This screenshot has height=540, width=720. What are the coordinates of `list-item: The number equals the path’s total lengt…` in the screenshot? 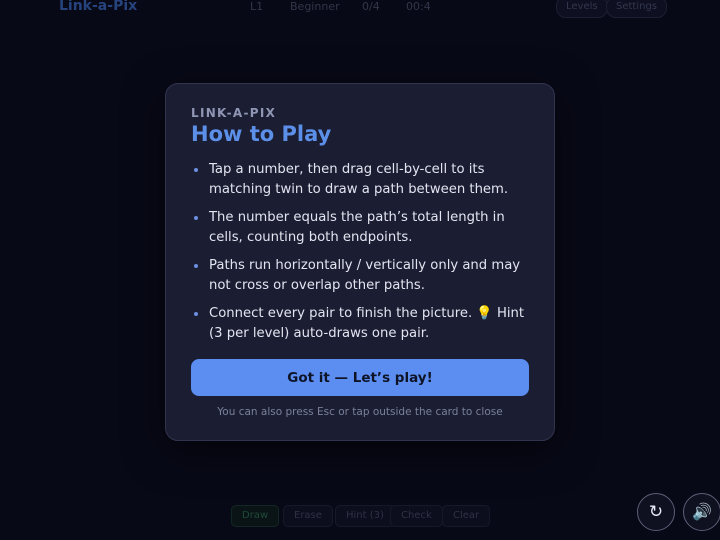 It's located at (363, 228).